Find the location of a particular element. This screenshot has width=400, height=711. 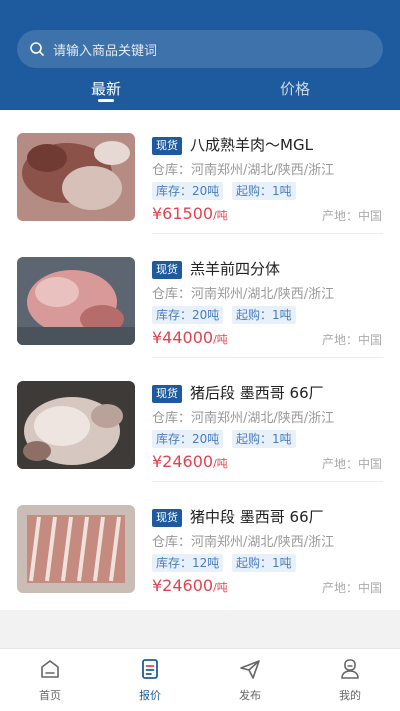

price: ¥44000/吨 is located at coordinates (190, 337).